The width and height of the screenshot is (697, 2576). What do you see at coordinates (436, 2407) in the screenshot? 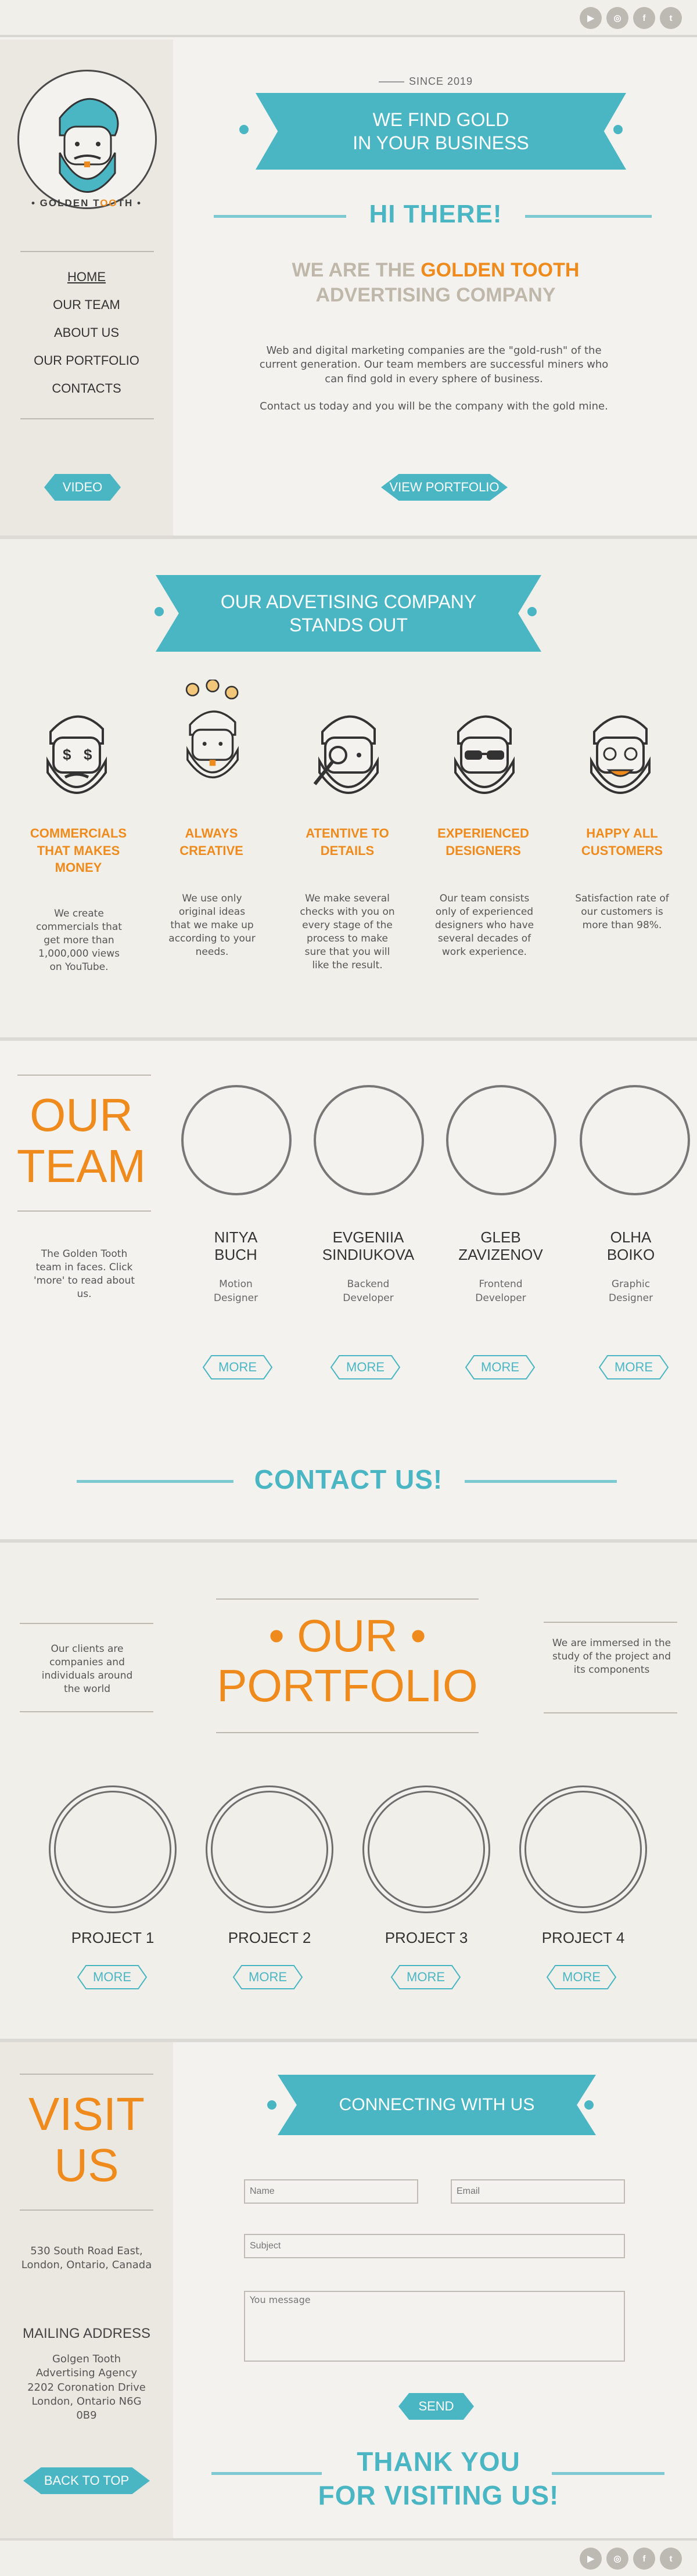
I see `send-button: SEND` at bounding box center [436, 2407].